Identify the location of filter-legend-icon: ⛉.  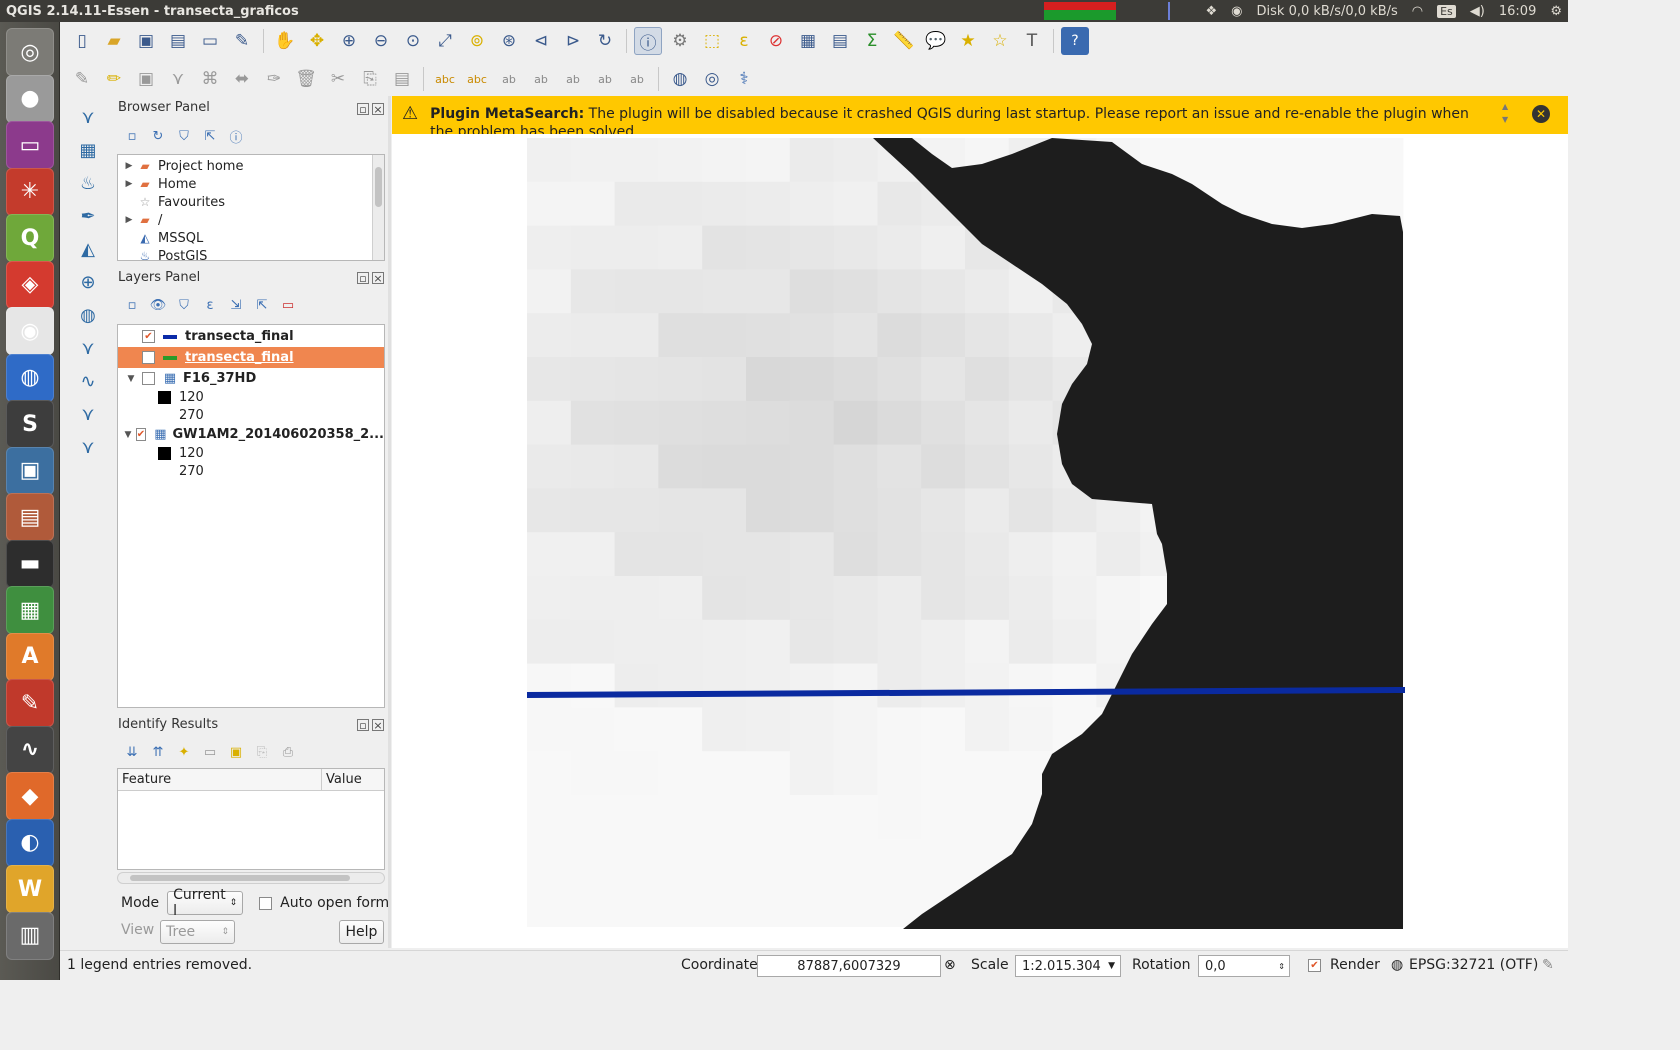
(184, 305).